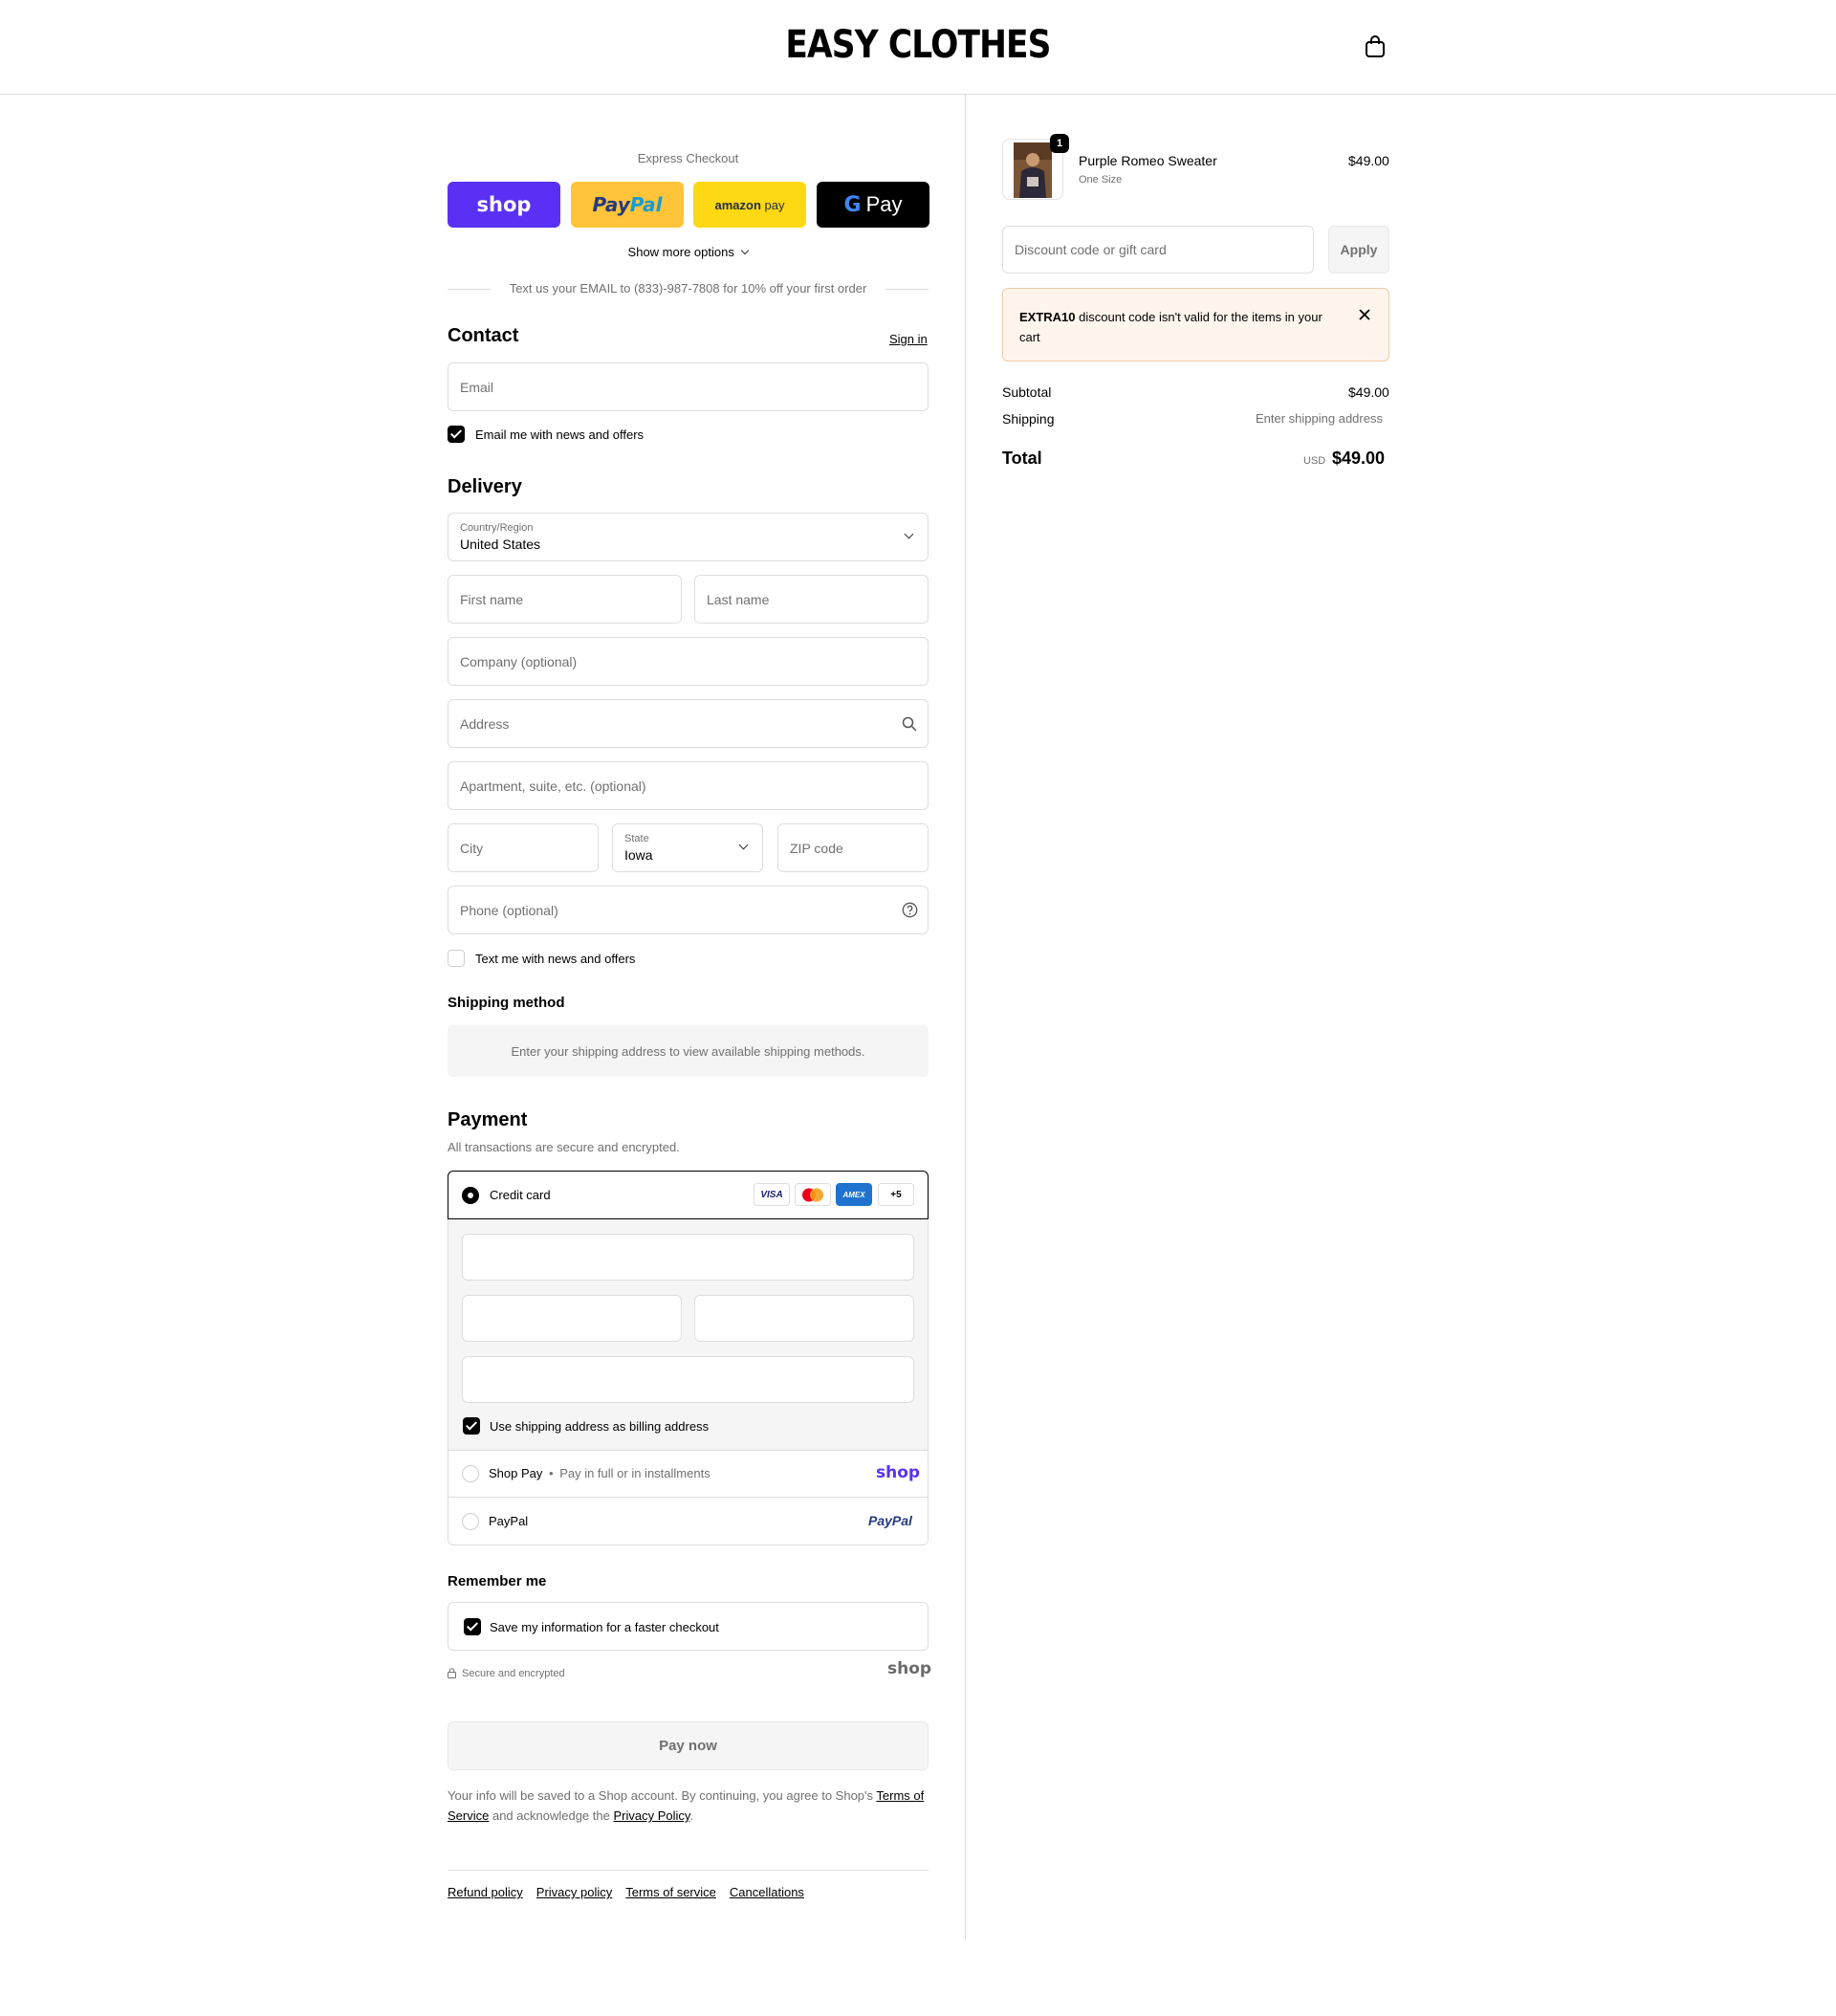 The width and height of the screenshot is (1836, 2016). I want to click on text-offers-checkbox, so click(457, 958).